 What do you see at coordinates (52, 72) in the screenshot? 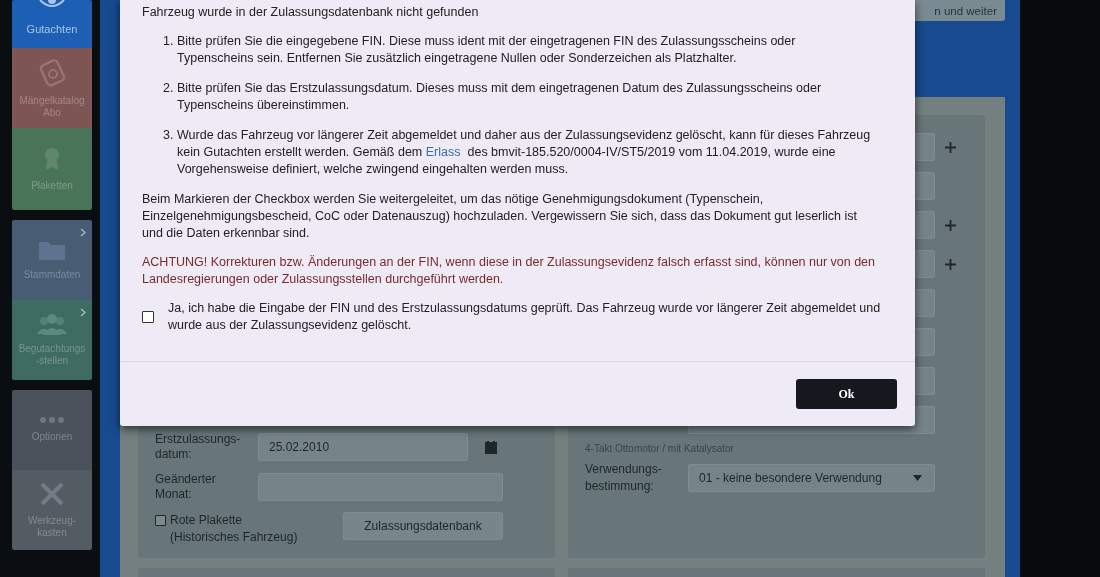
I see `tag-icon` at bounding box center [52, 72].